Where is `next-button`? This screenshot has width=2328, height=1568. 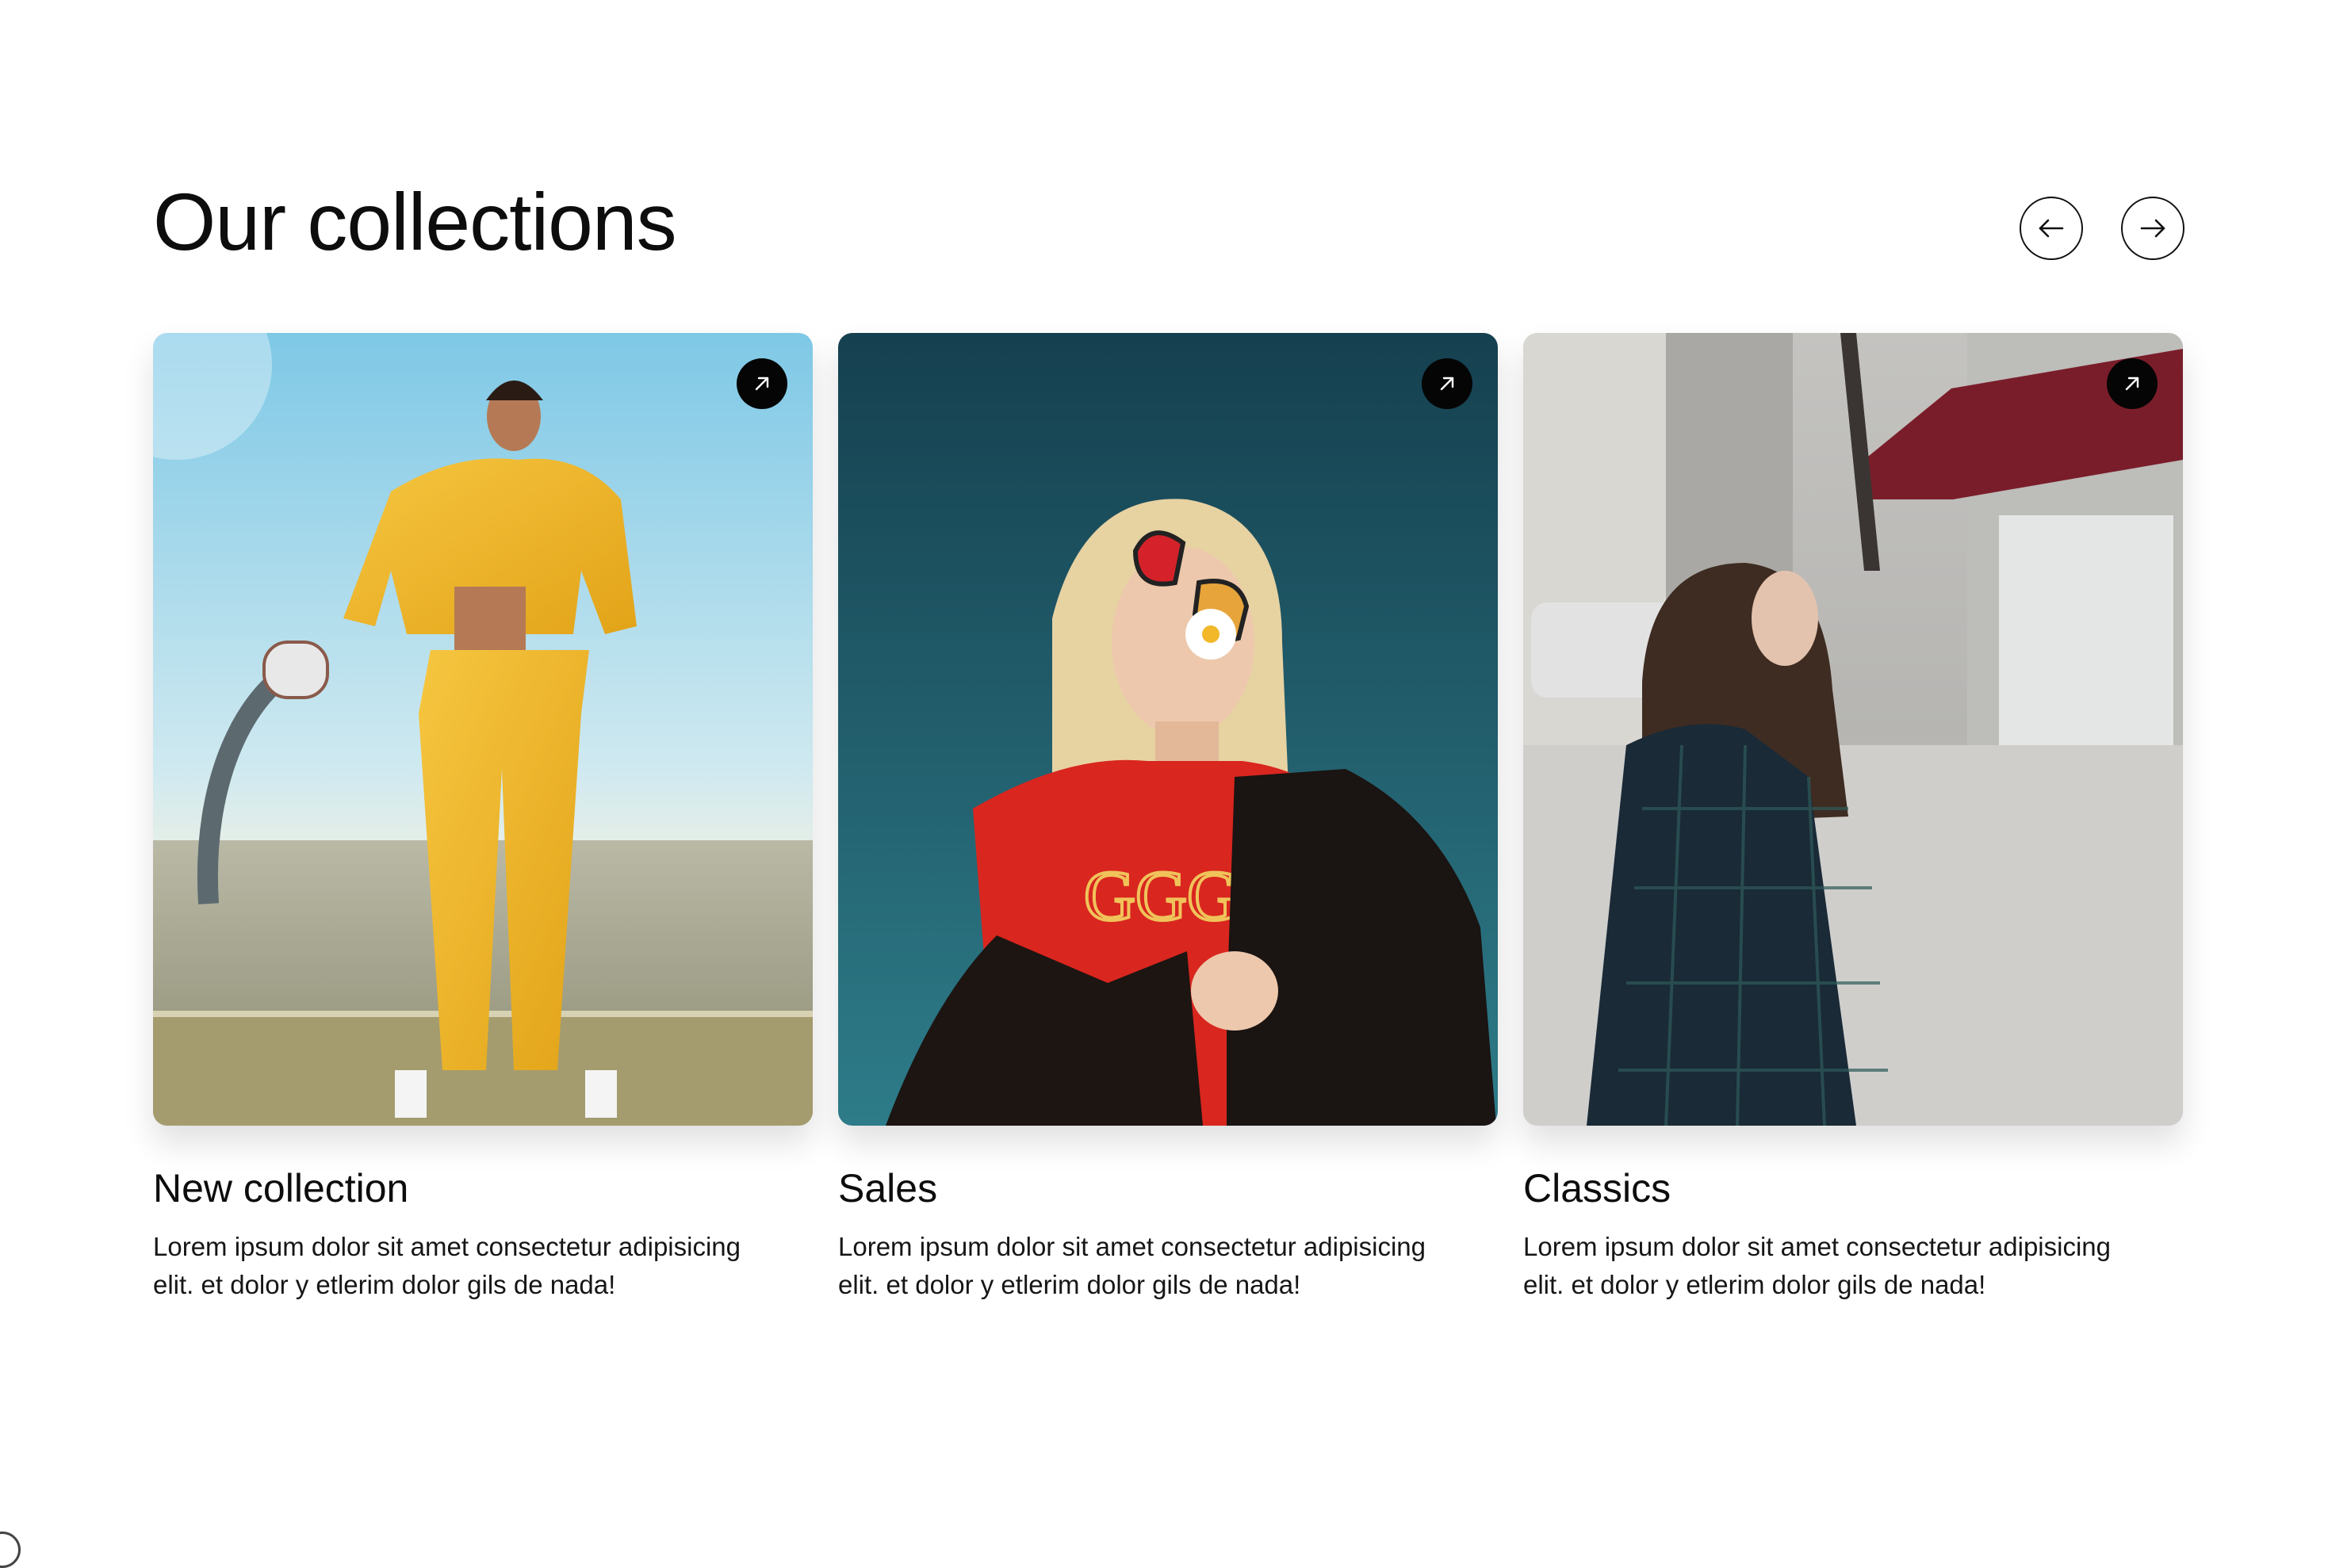 next-button is located at coordinates (2152, 229).